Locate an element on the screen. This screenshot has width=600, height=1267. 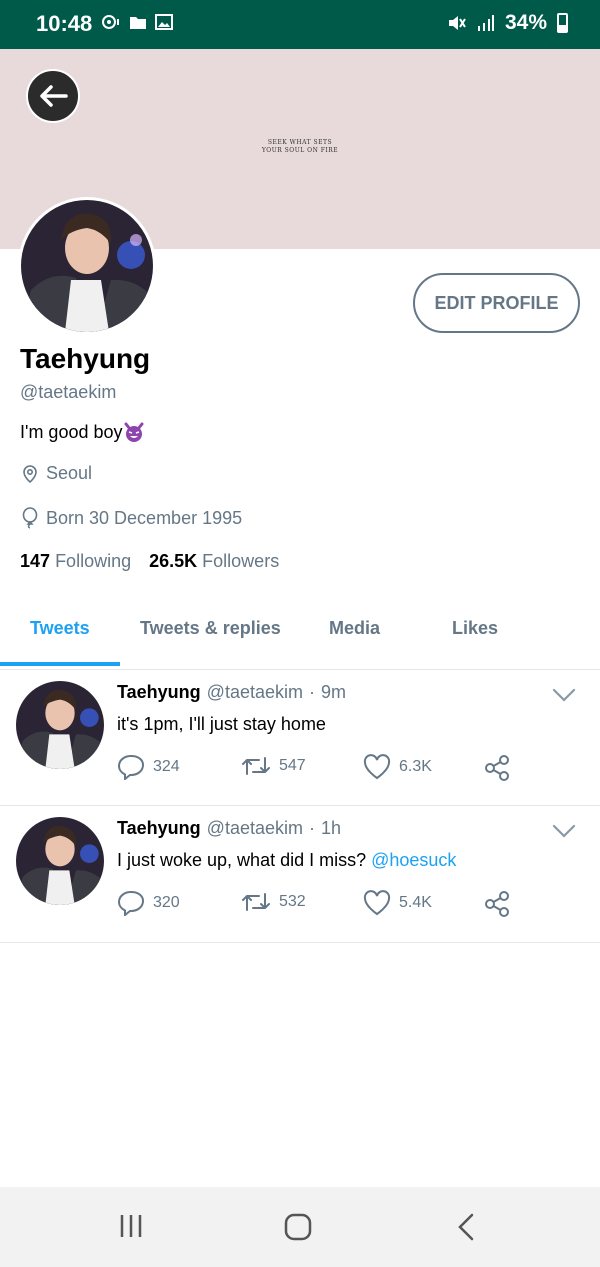
folder-icon is located at coordinates (138, 23).